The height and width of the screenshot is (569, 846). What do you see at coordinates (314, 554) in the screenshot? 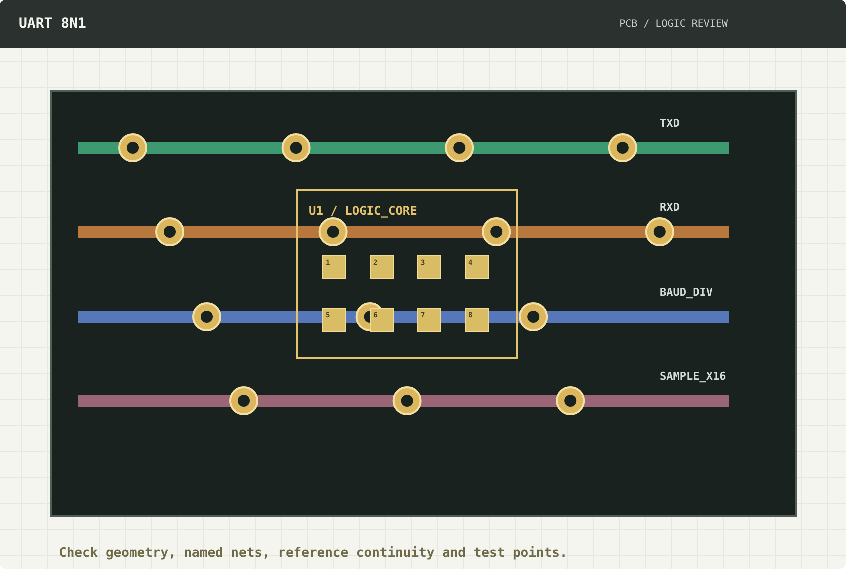
I see `caption: Check geometry, named nets, reference continuity and test points.` at bounding box center [314, 554].